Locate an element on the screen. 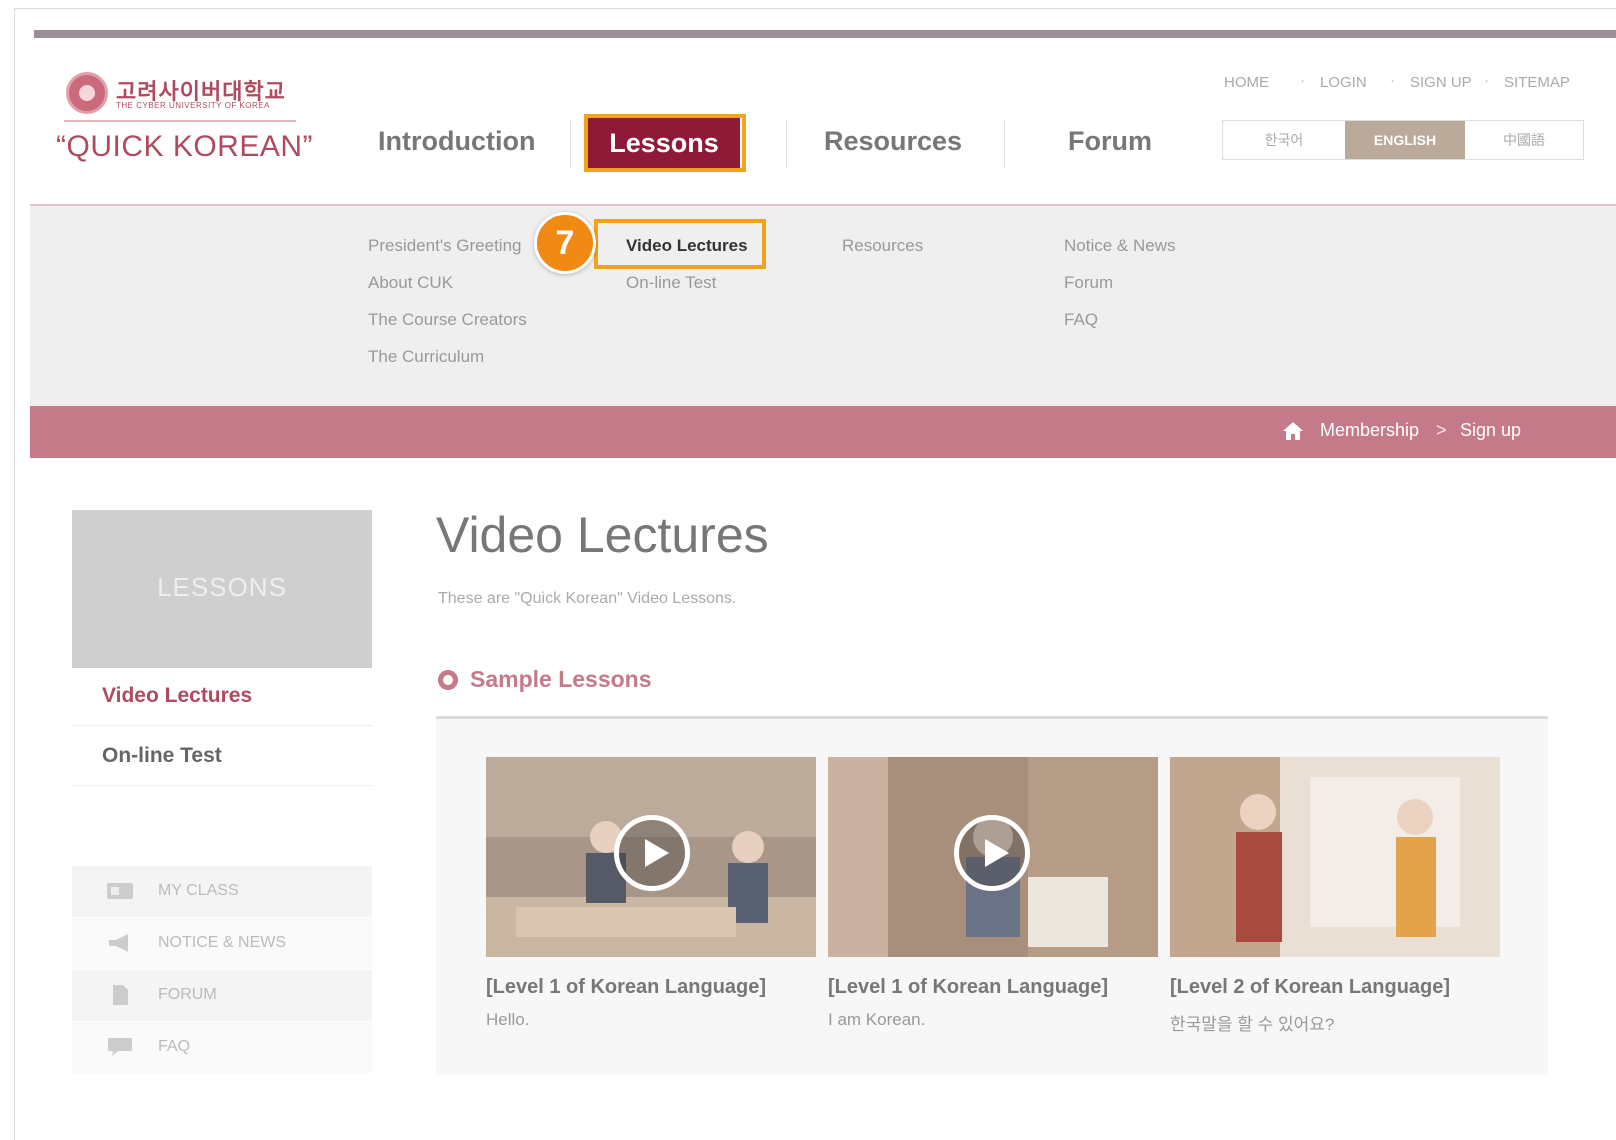 This screenshot has width=1616, height=1140. video-subtitle-3: 한국말을 할 수 있어요? is located at coordinates (1252, 1024).